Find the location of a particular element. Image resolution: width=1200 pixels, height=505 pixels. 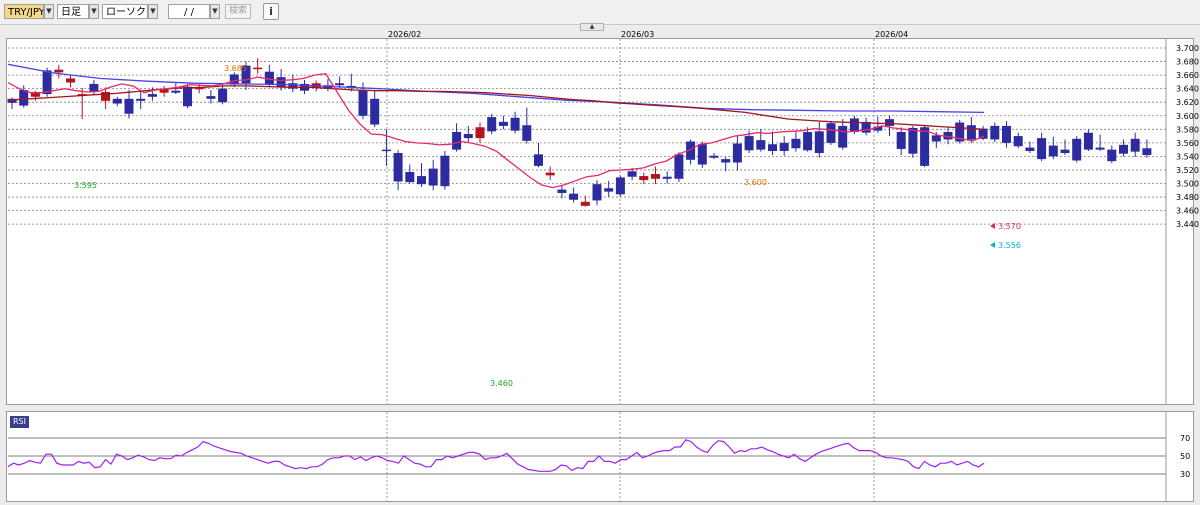

y-tick-label: 3.480 is located at coordinates (1187, 197).